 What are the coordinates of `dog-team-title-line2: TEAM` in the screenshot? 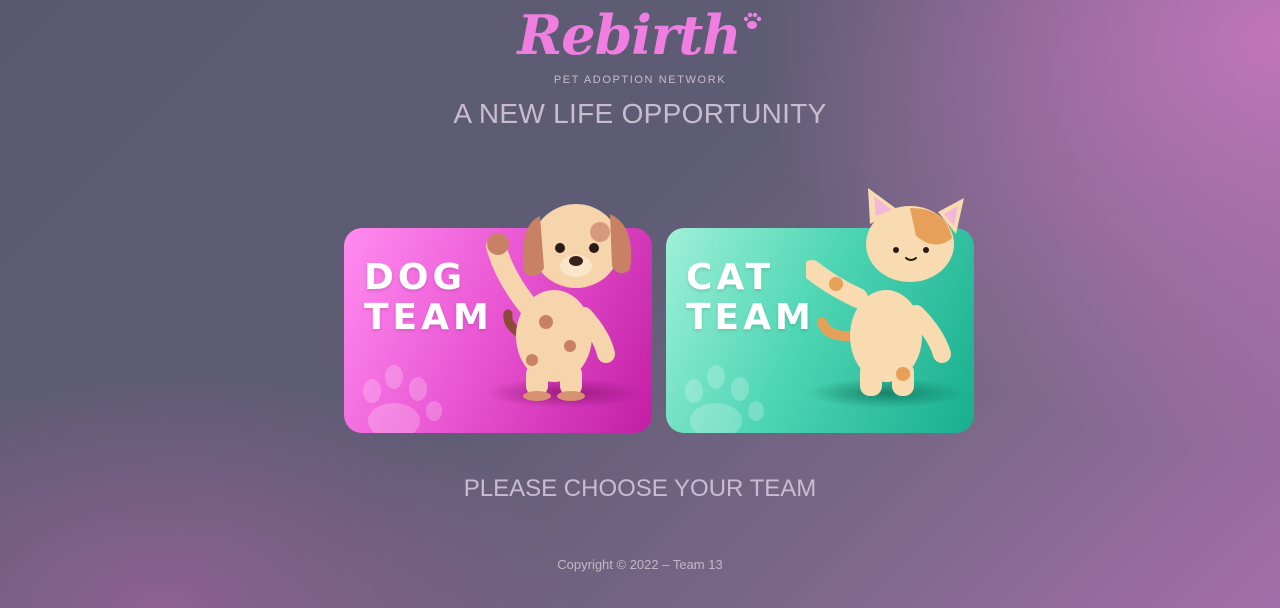 It's located at (428, 317).